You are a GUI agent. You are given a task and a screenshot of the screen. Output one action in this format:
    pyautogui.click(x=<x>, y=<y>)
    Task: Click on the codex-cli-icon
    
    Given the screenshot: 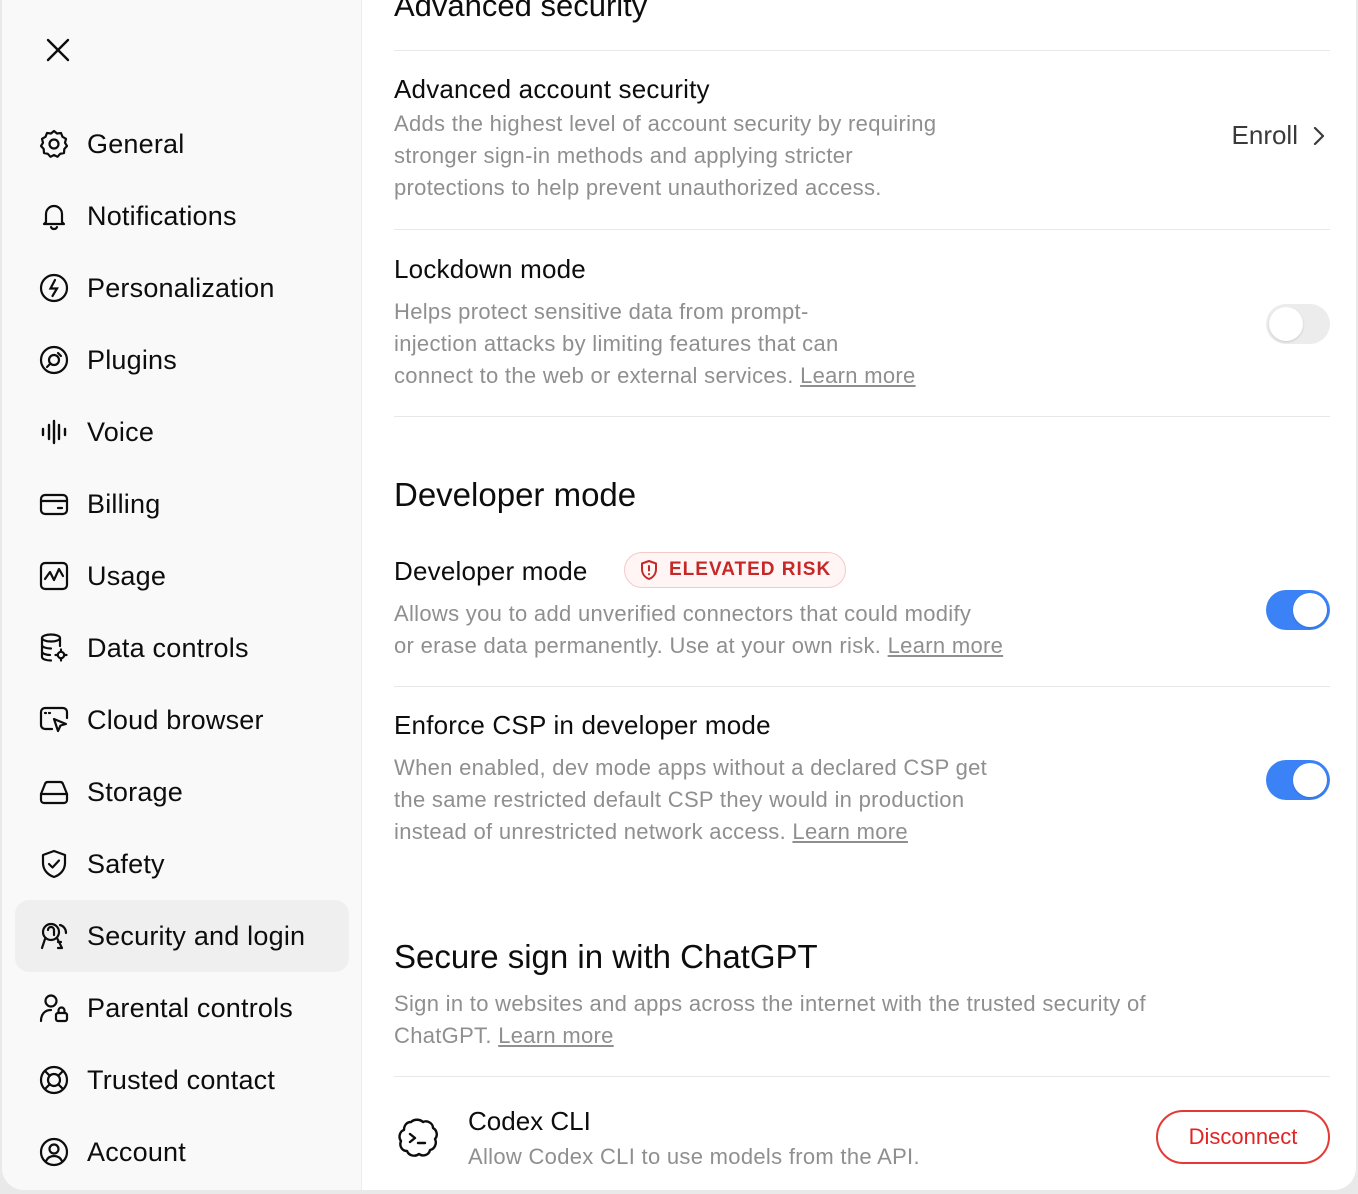 What is the action you would take?
    pyautogui.click(x=418, y=1137)
    